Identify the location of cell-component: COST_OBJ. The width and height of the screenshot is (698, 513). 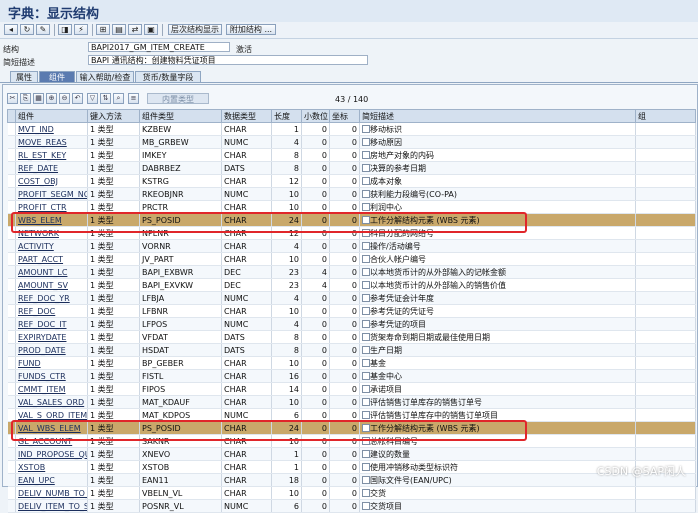
(51, 181).